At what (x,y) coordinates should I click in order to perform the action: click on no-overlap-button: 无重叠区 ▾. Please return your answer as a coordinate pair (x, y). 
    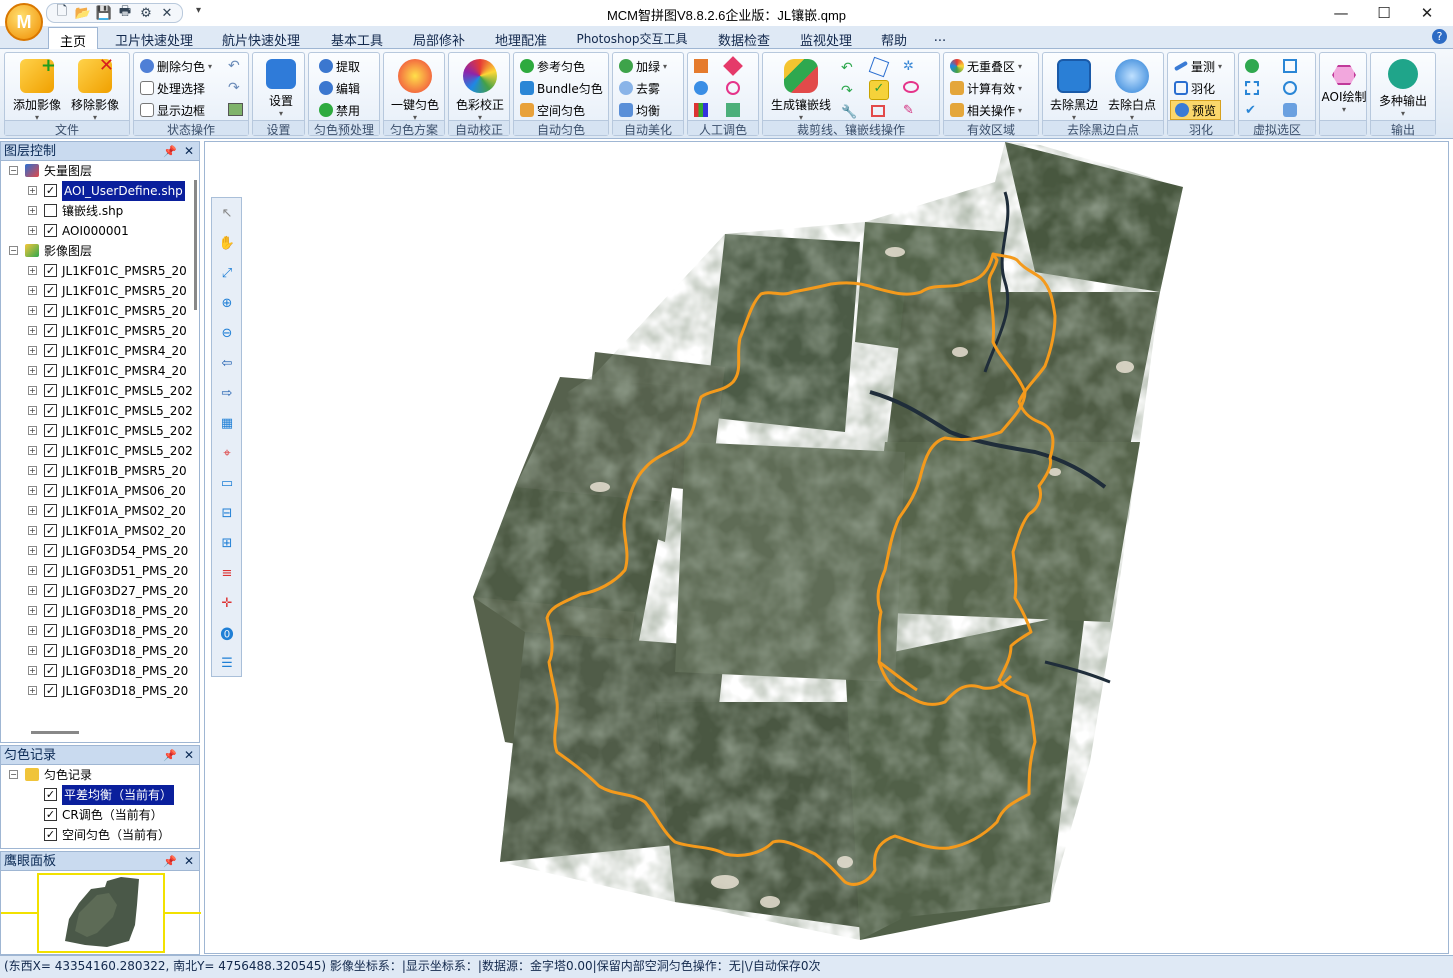
    Looking at the image, I should click on (986, 66).